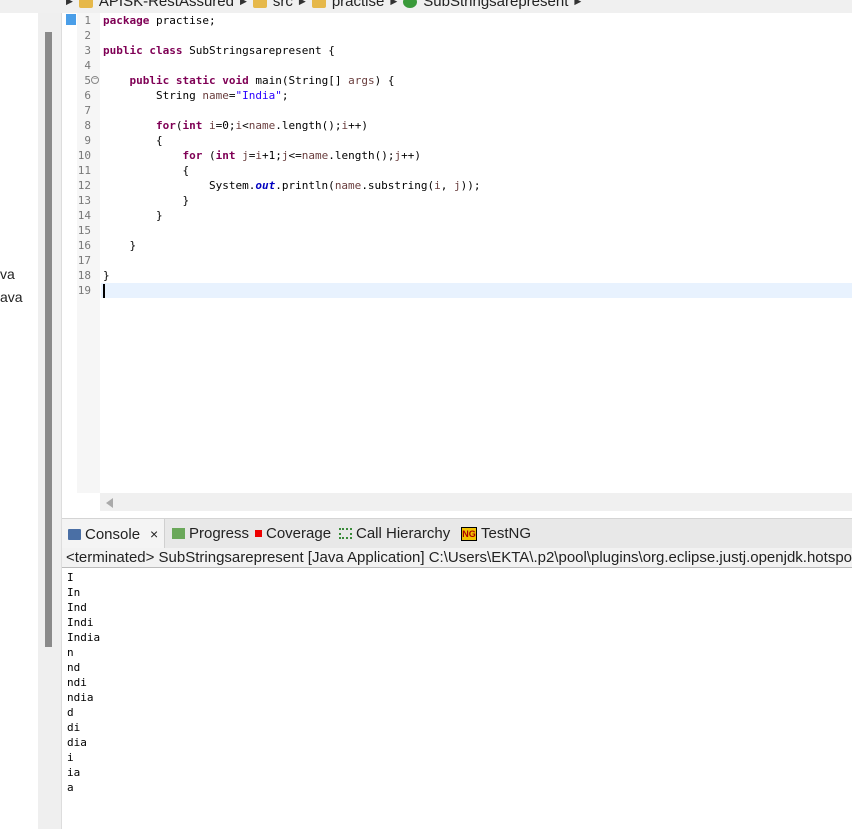 The image size is (852, 829). Describe the element at coordinates (318, 4) in the screenshot. I see `package-icon` at that location.